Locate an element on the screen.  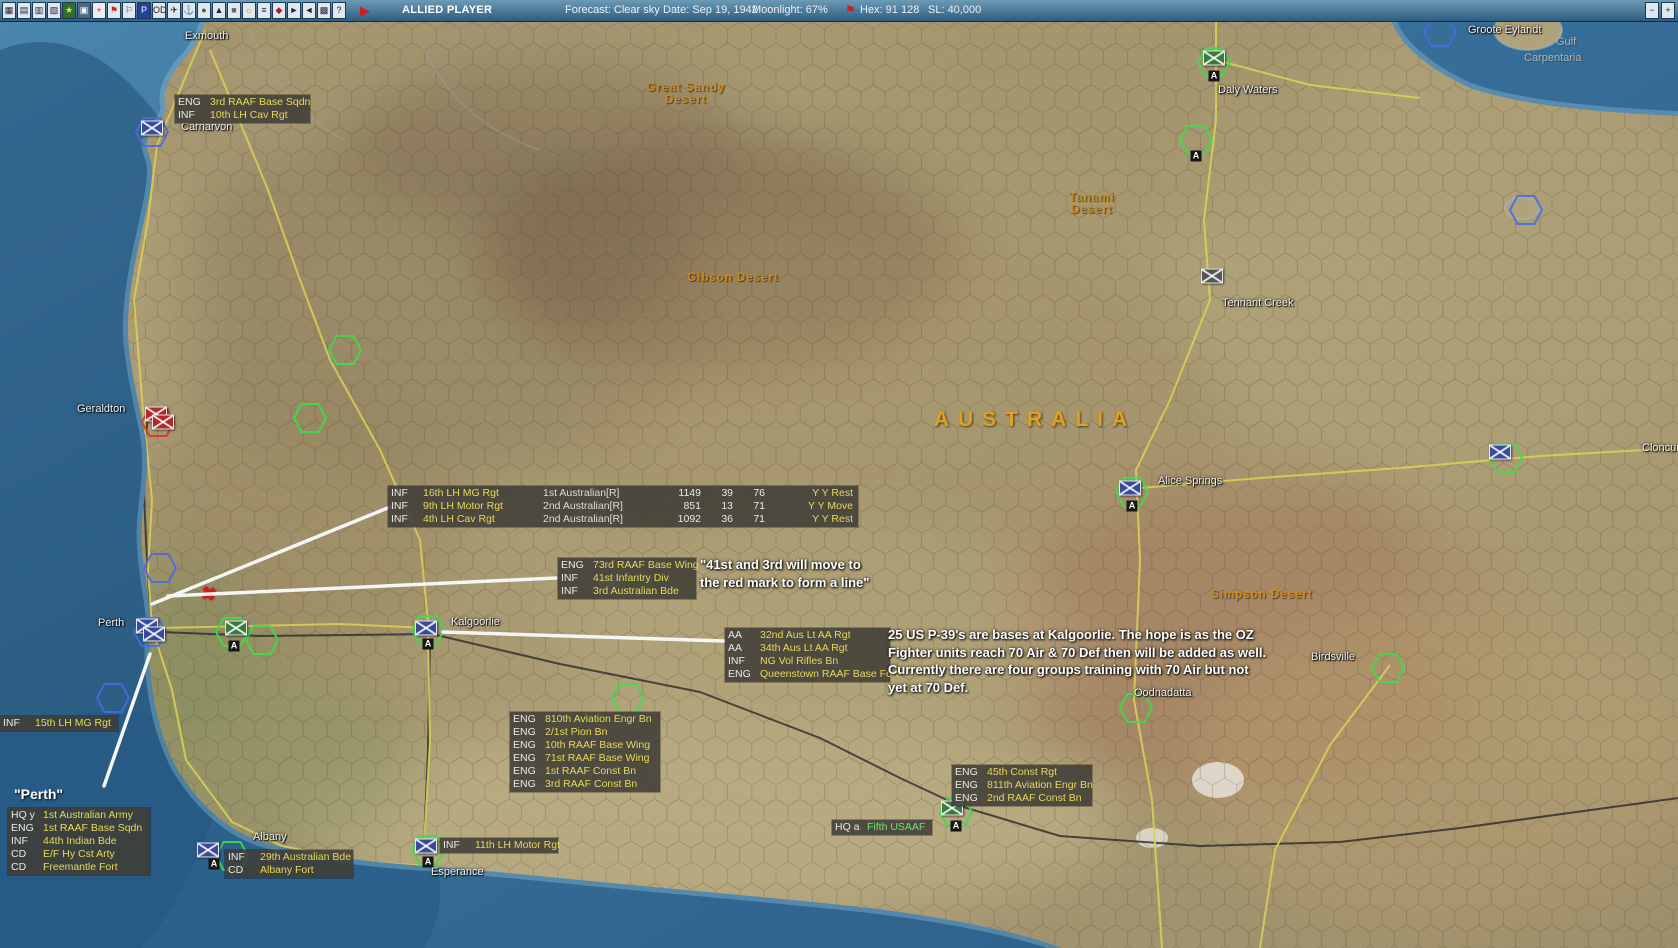
toolbar-icon: ▲ is located at coordinates (219, 10).